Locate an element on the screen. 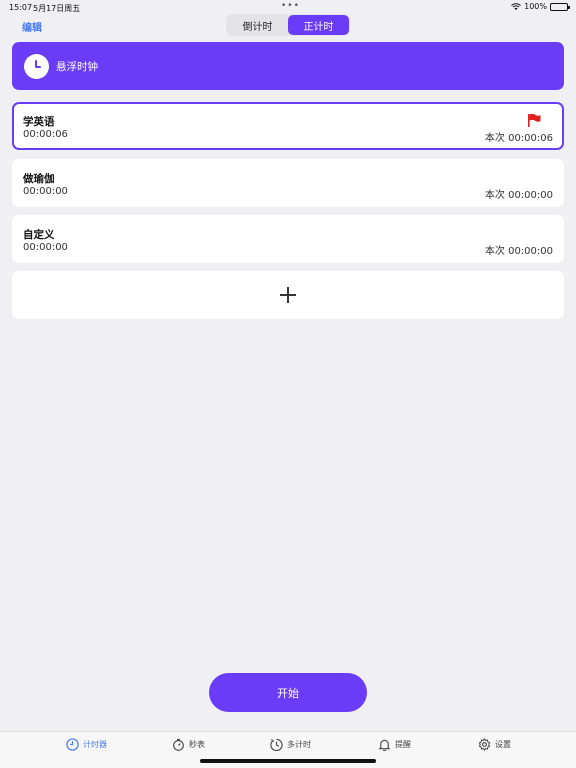 Image resolution: width=576 pixels, height=768 pixels. tab-label: 秒表 is located at coordinates (197, 744).